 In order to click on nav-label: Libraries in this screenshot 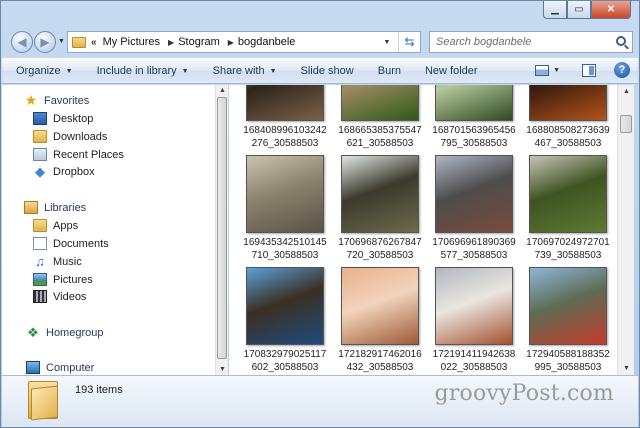, I will do `click(65, 207)`.